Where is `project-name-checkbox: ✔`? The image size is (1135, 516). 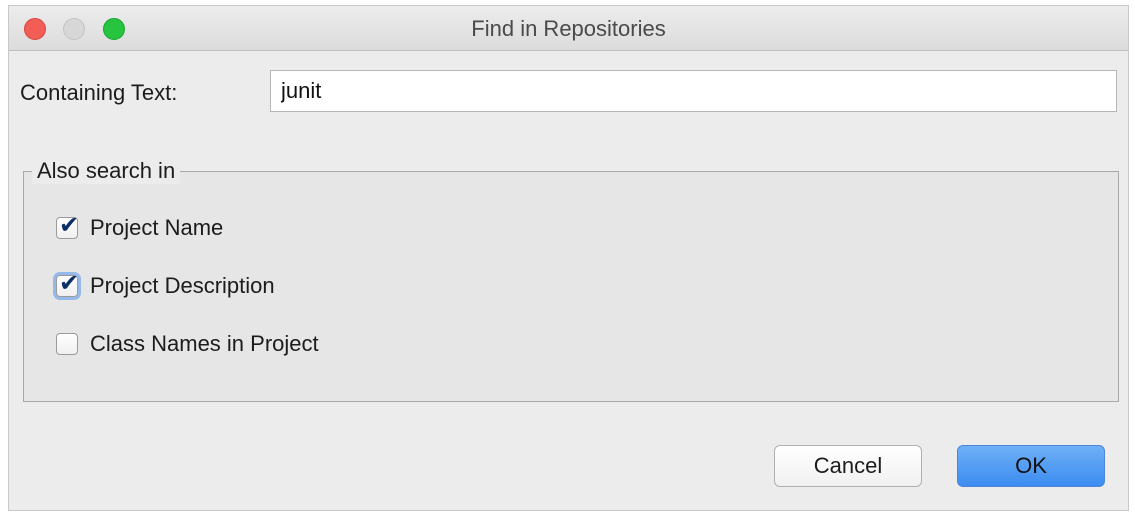
project-name-checkbox: ✔ is located at coordinates (67, 225).